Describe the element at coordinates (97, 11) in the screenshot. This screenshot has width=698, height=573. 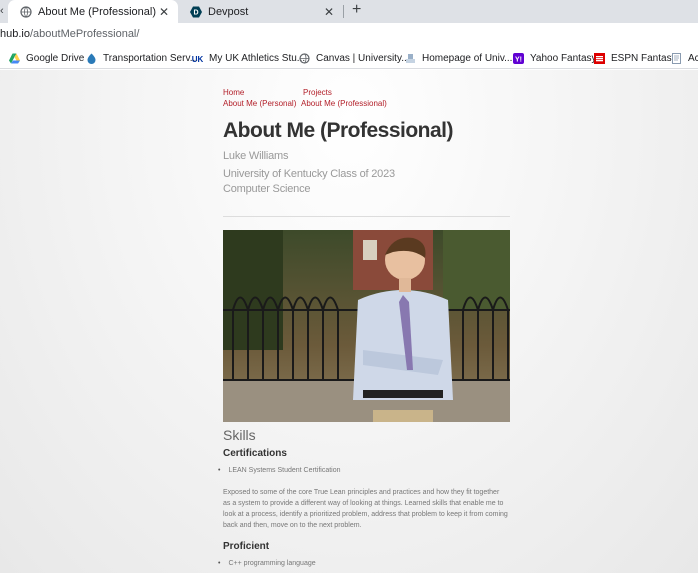
I see `tab-title: About Me (Professional) | Ltw10` at that location.